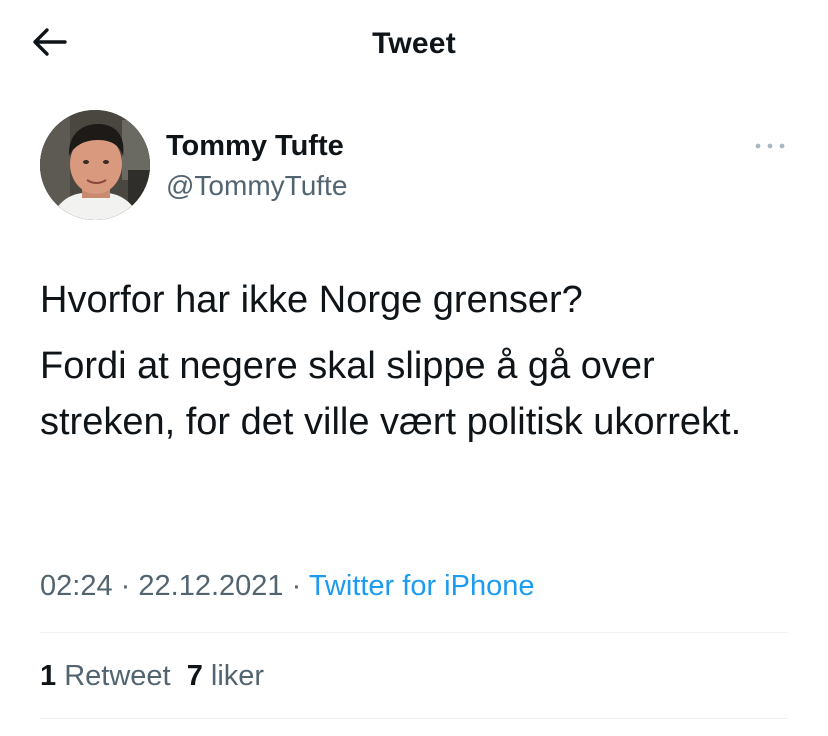 This screenshot has width=828, height=736. I want to click on retweets-count: 1, so click(48, 676).